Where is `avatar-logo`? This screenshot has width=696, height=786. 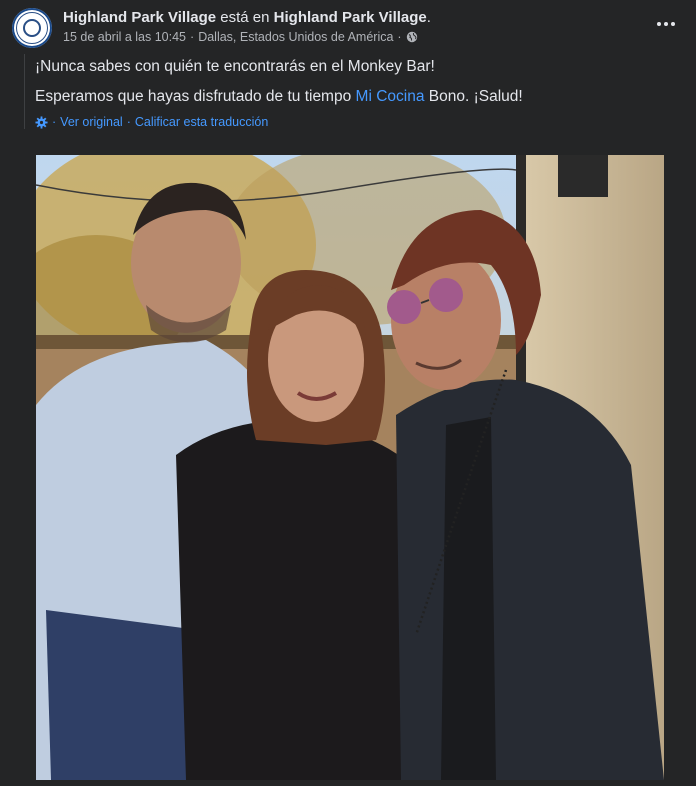
avatar-logo is located at coordinates (32, 28).